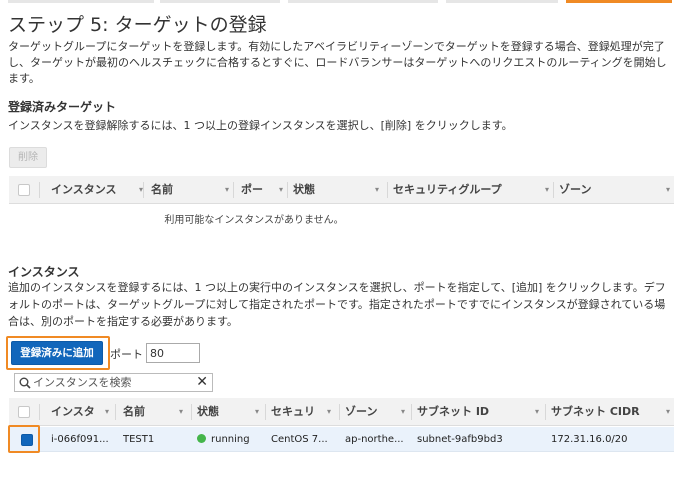 The width and height of the screenshot is (680, 477). I want to click on instances-heading: インスタンス, so click(44, 272).